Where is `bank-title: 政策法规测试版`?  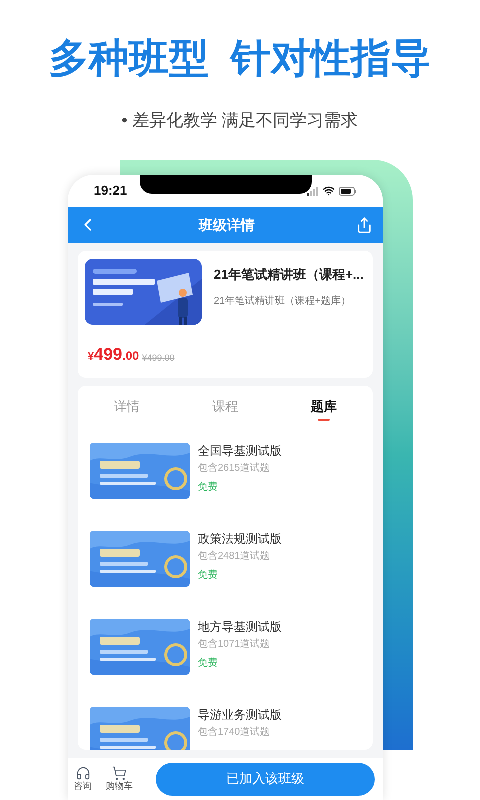
bank-title: 政策法规测试版 is located at coordinates (240, 539).